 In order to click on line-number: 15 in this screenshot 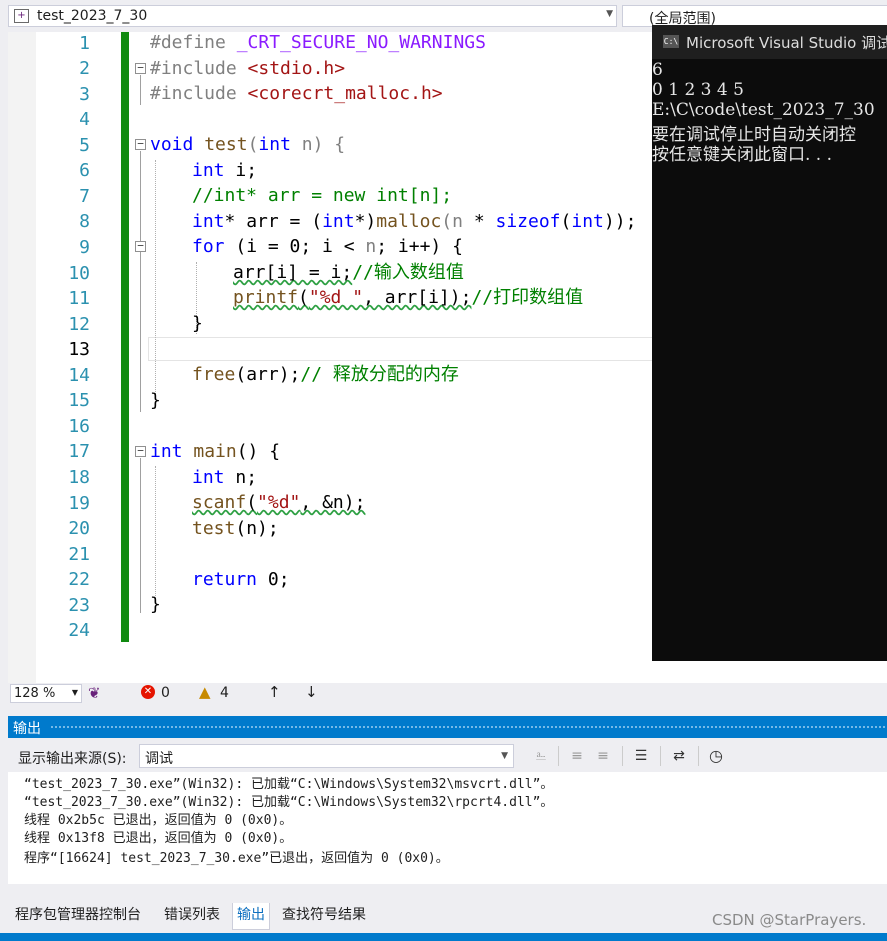, I will do `click(79, 400)`.